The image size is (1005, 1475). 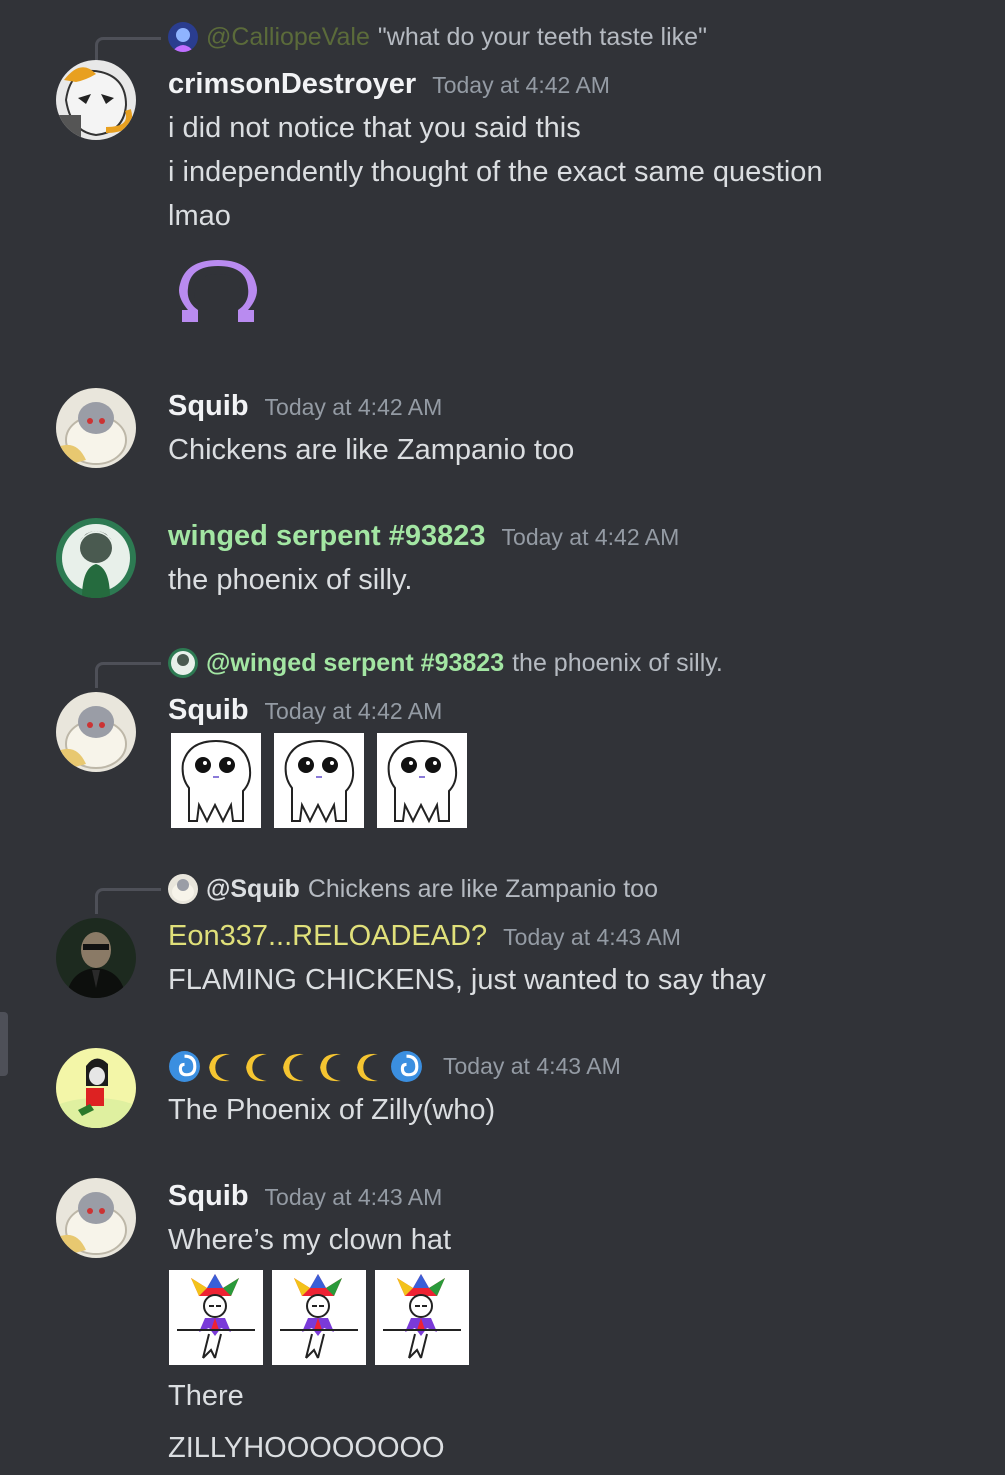 I want to click on username: winged serpent #93823, so click(x=327, y=536).